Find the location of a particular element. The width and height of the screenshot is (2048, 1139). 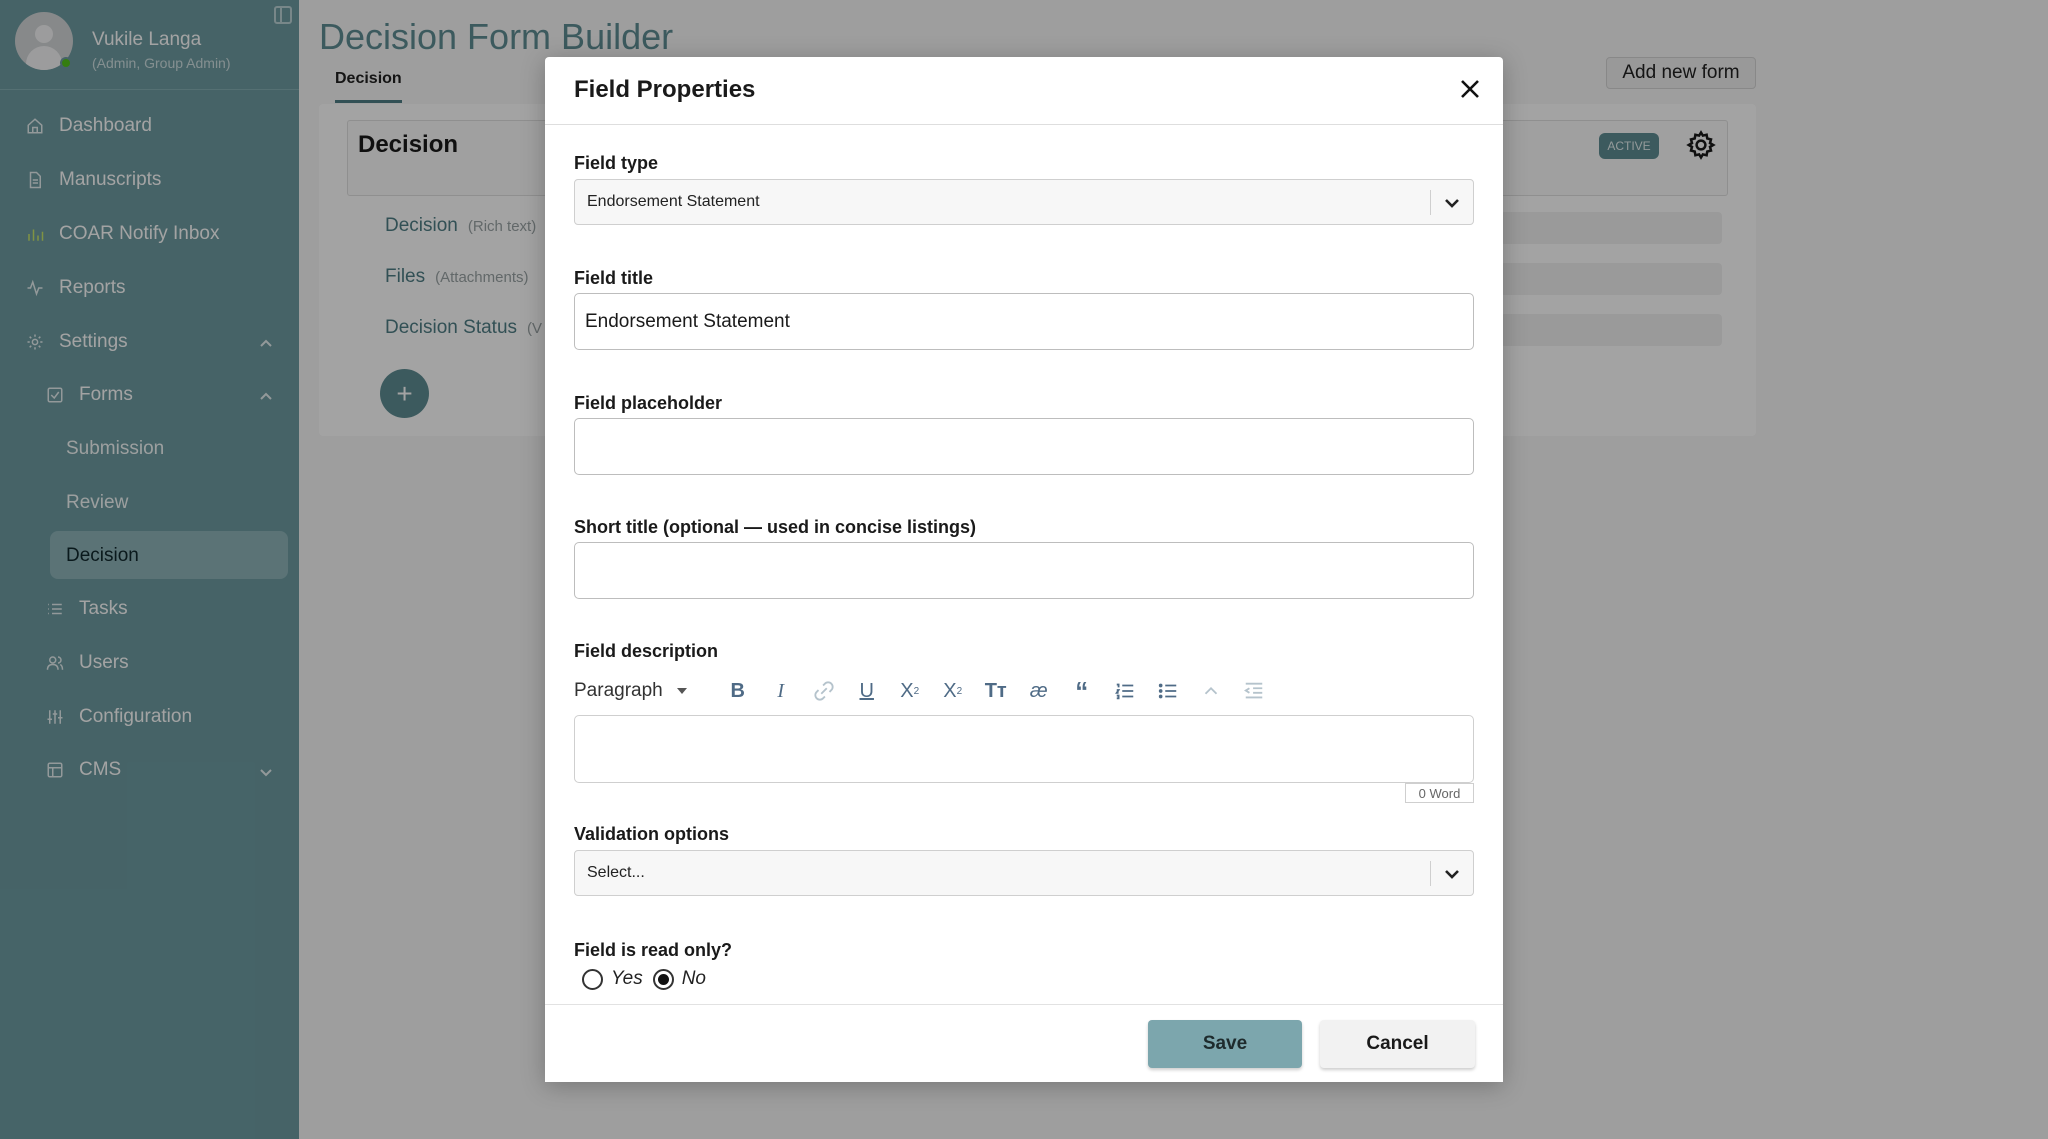

read-only-yes-radio is located at coordinates (592, 979).